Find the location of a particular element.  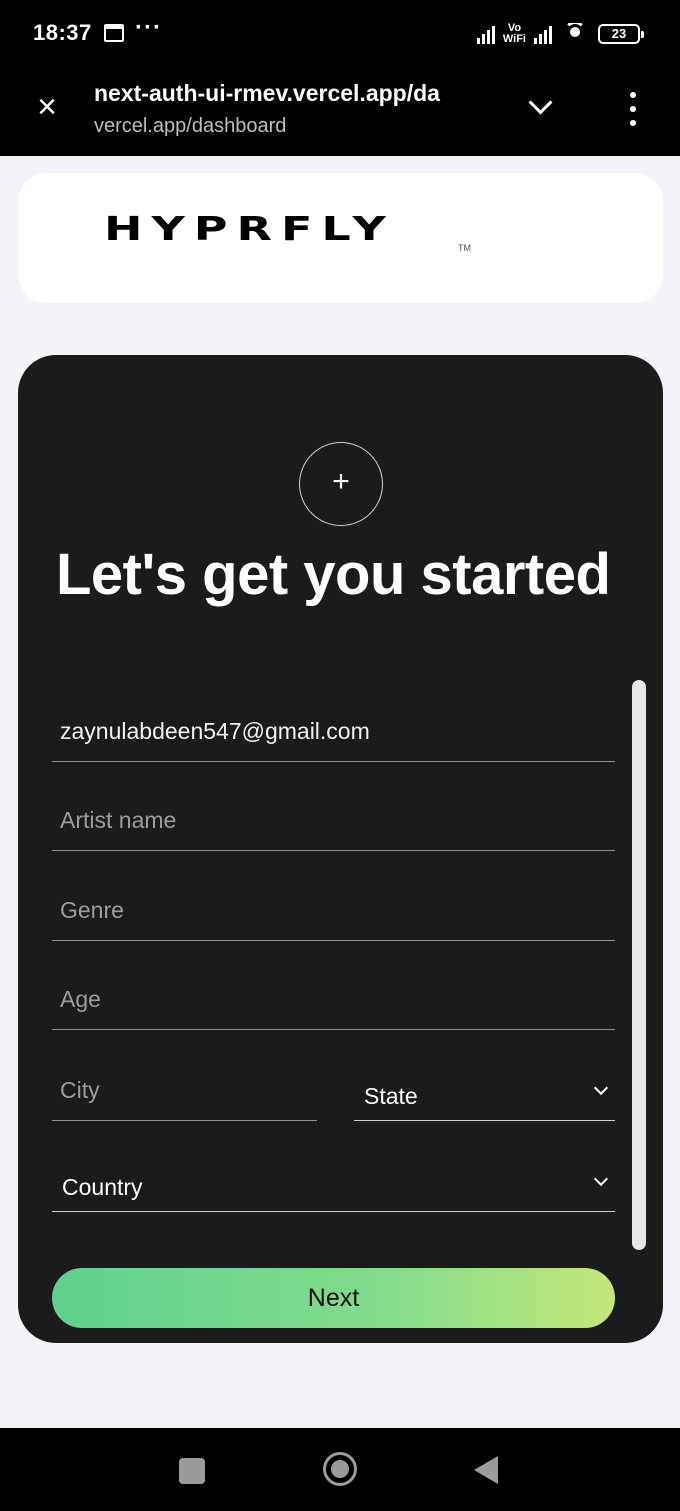

logo-card: HYPRFLY TM is located at coordinates (340, 238).